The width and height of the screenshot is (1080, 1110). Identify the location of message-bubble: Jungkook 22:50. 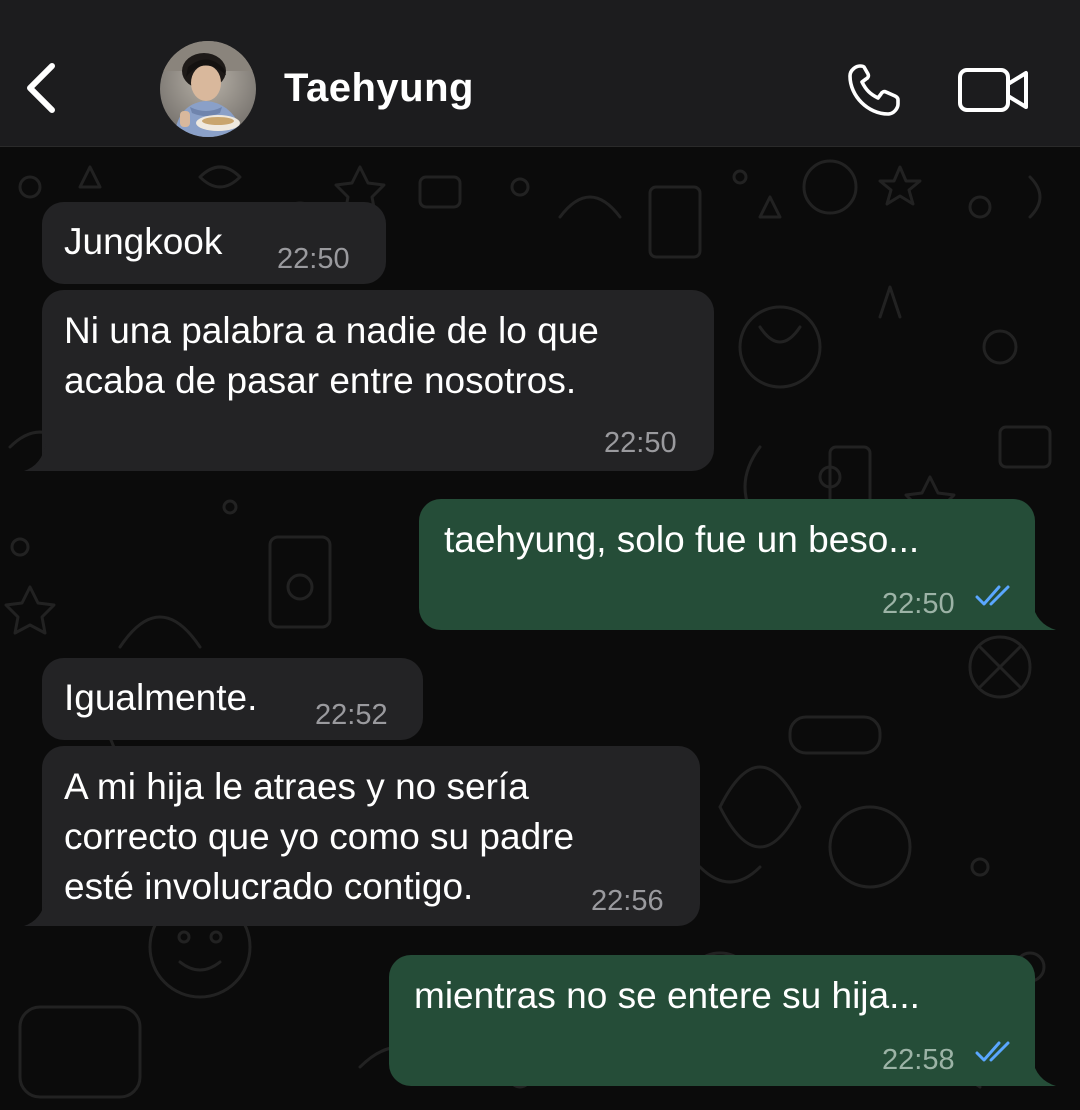
(214, 243).